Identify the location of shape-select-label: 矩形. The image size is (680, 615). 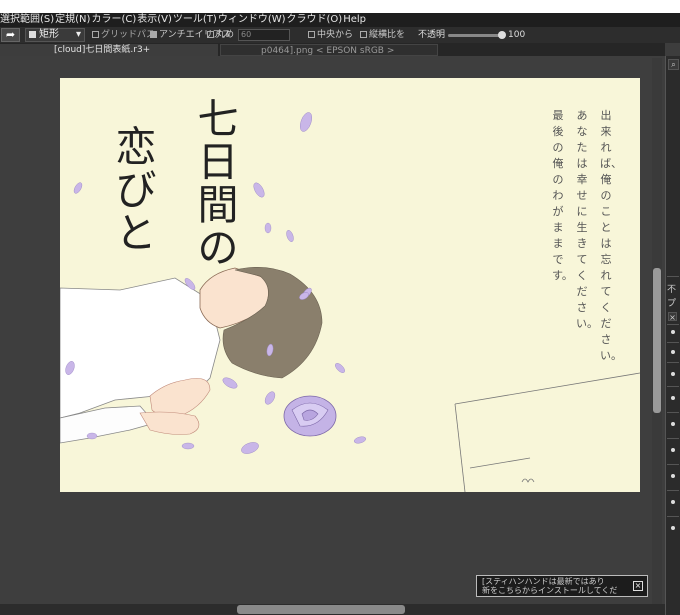
(49, 34).